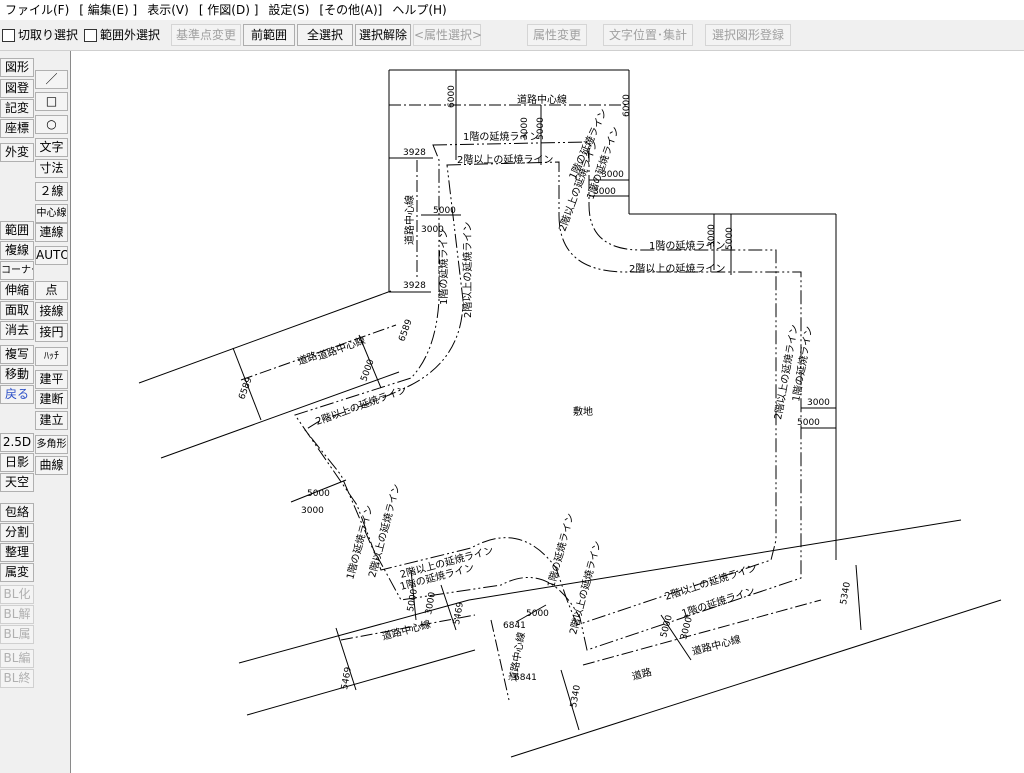  Describe the element at coordinates (229, 10) in the screenshot. I see `menu-item: [ 作図(D) ]` at that location.